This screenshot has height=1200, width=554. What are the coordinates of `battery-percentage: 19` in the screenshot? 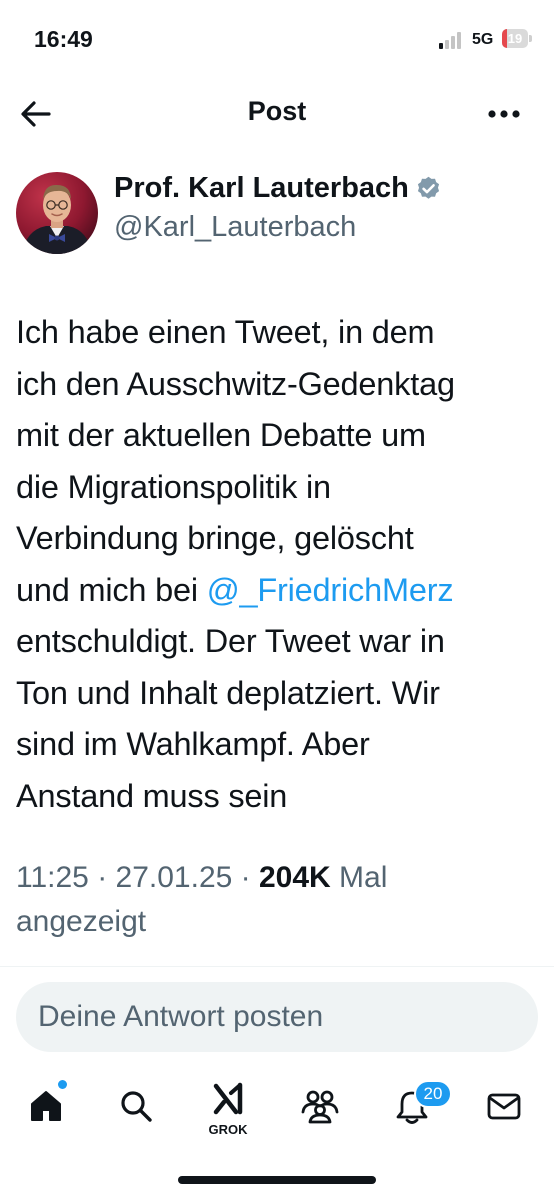 It's located at (515, 38).